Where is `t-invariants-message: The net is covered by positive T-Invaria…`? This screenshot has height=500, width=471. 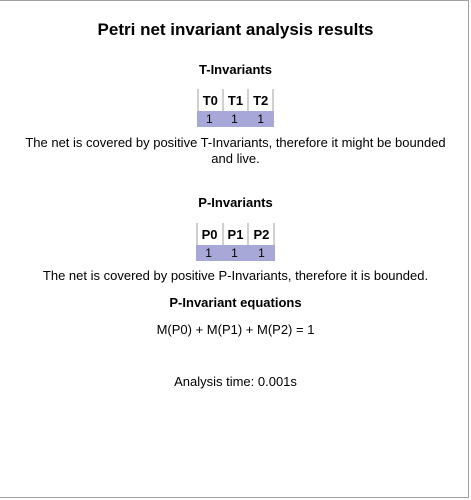 t-invariants-message: The net is covered by positive T-Invaria… is located at coordinates (235, 151).